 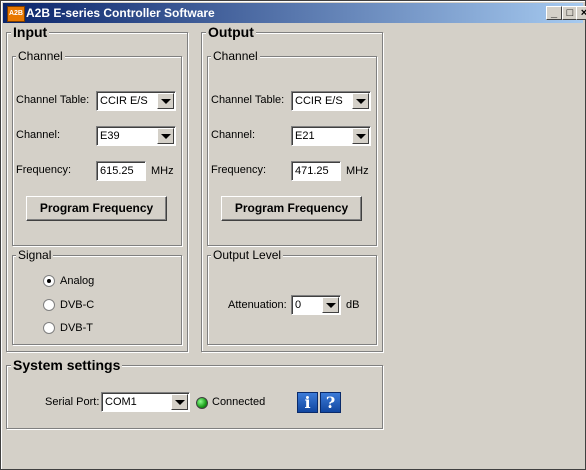 What do you see at coordinates (316, 305) in the screenshot?
I see `attenuation-select: 0` at bounding box center [316, 305].